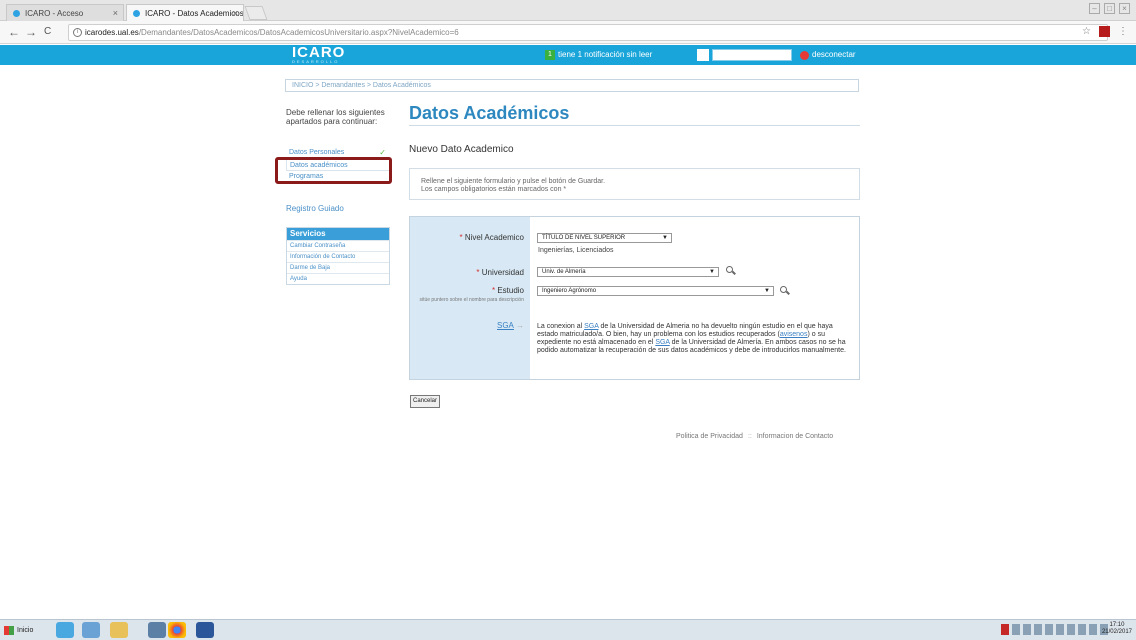 This screenshot has height=640, width=1136. I want to click on sidebar-item-label: Datos Personales, so click(317, 152).